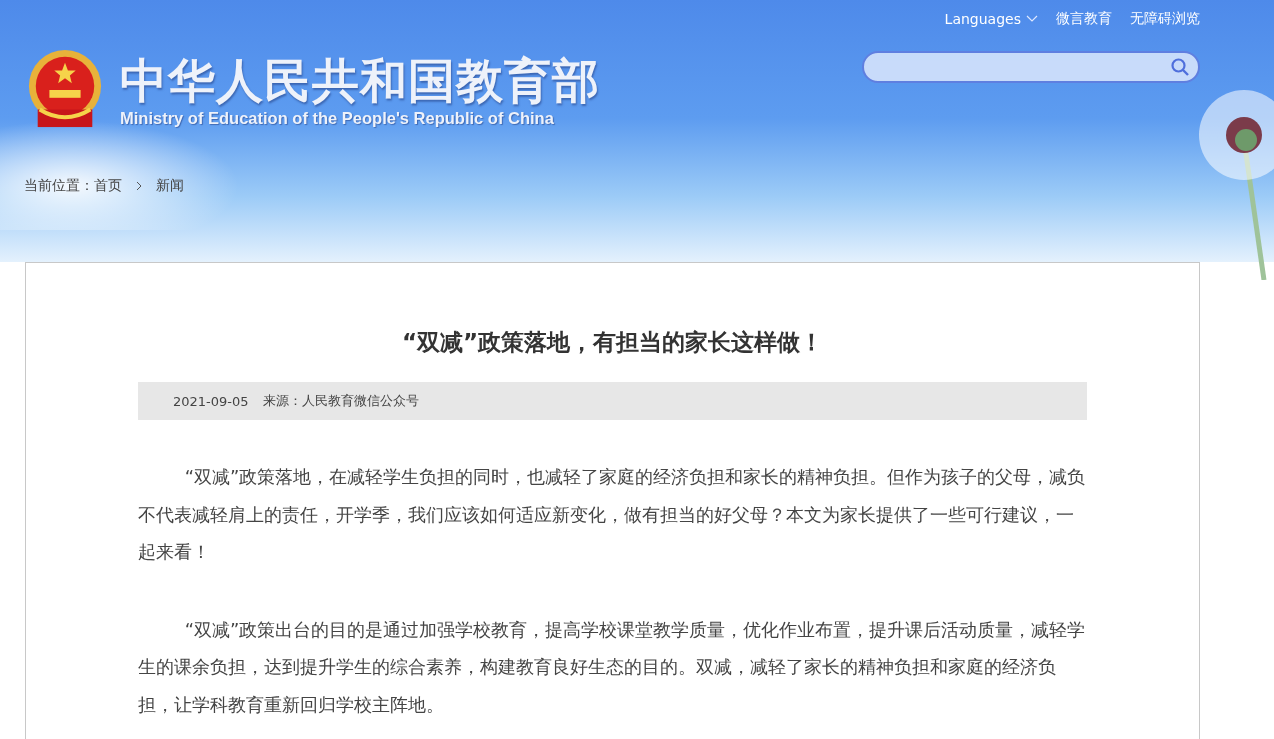 This screenshot has width=1274, height=739. What do you see at coordinates (139, 186) in the screenshot?
I see `chevron-icon` at bounding box center [139, 186].